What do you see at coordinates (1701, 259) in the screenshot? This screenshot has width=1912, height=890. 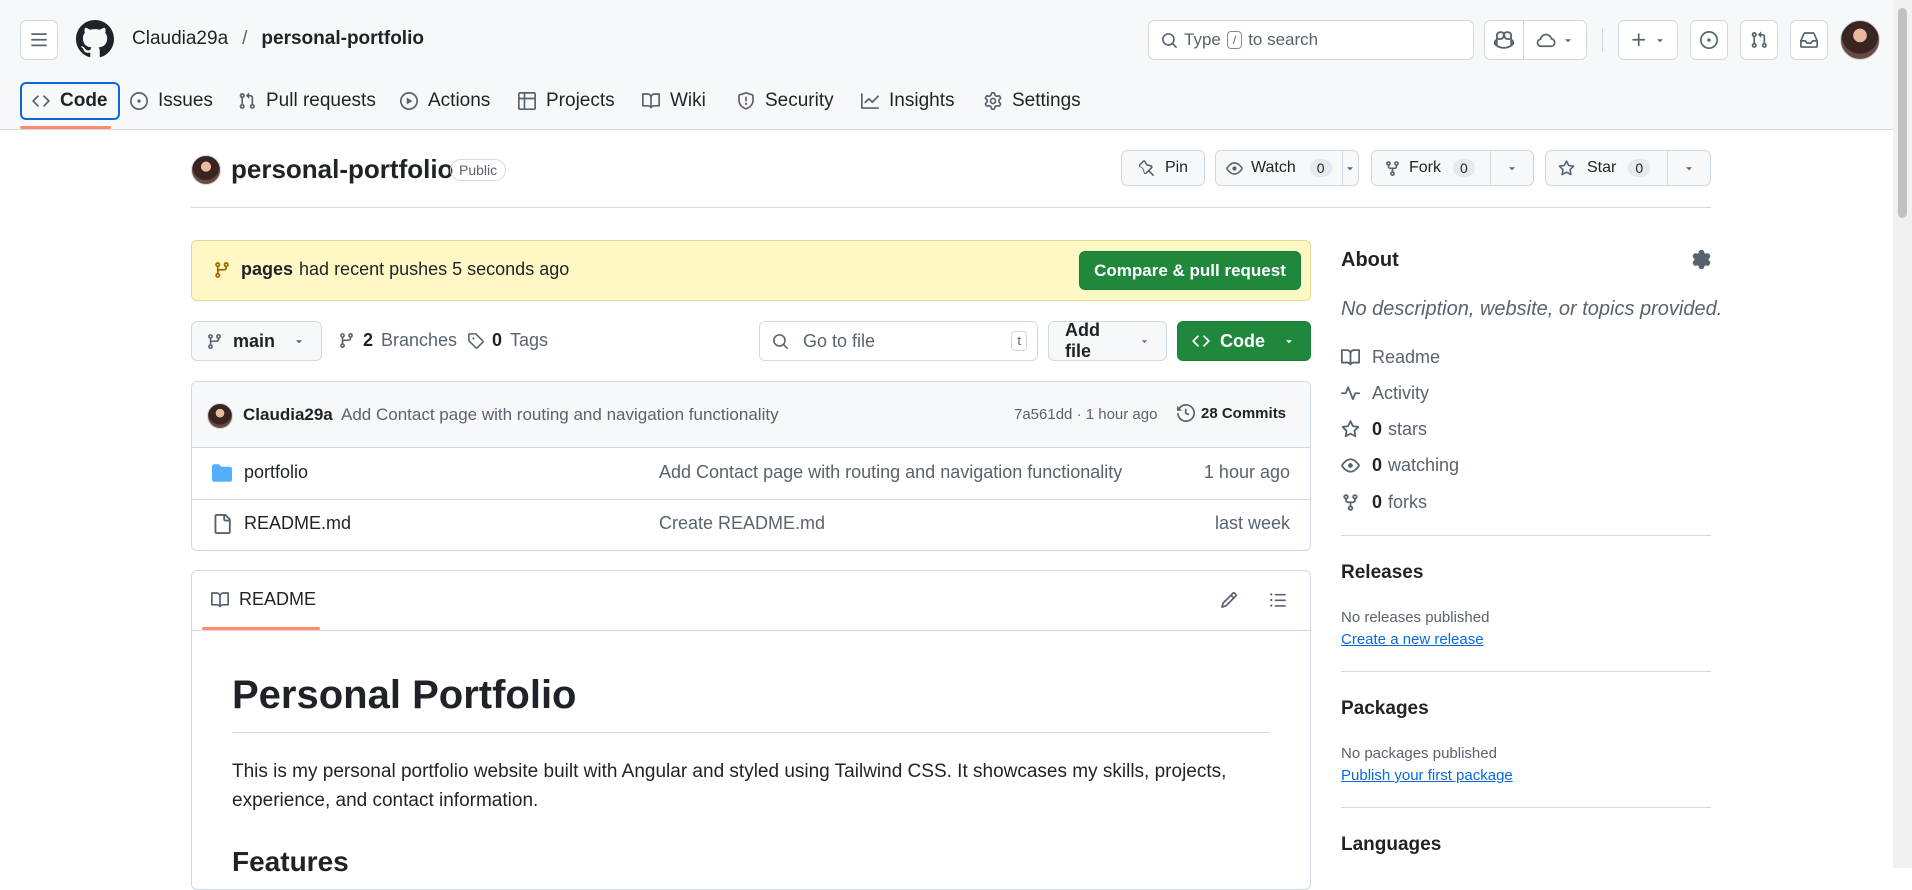 I see `gear-icon` at bounding box center [1701, 259].